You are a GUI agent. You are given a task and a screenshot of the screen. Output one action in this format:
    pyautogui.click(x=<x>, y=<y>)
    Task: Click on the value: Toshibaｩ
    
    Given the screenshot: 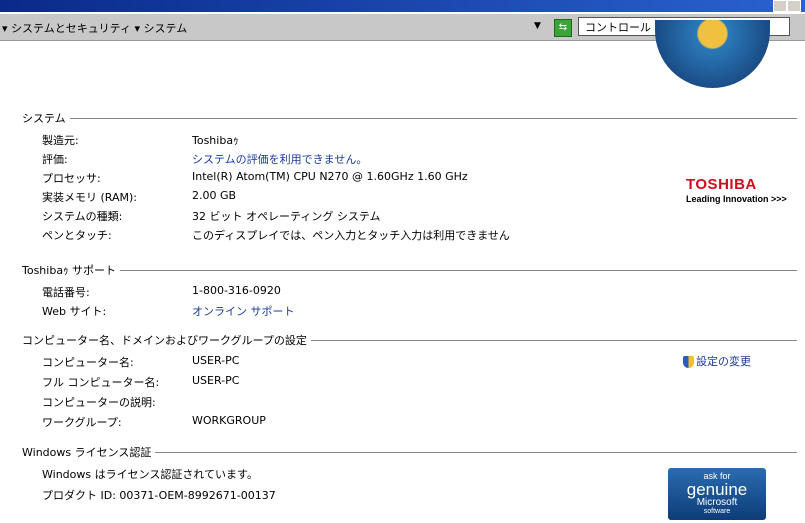 What is the action you would take?
    pyautogui.click(x=215, y=140)
    